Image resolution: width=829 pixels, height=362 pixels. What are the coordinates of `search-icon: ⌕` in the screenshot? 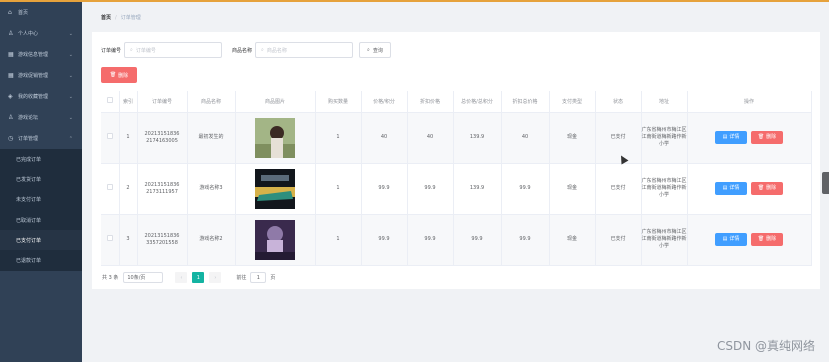 It's located at (368, 50).